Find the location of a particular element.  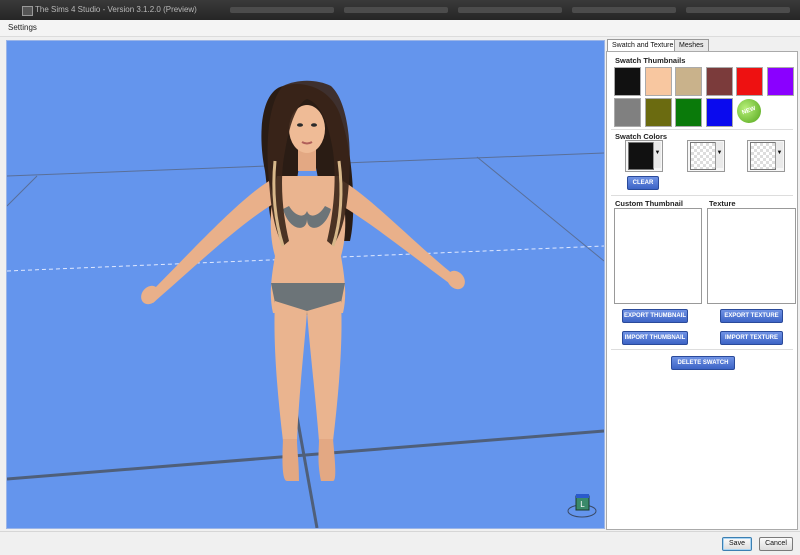

texture-preview is located at coordinates (751, 256).